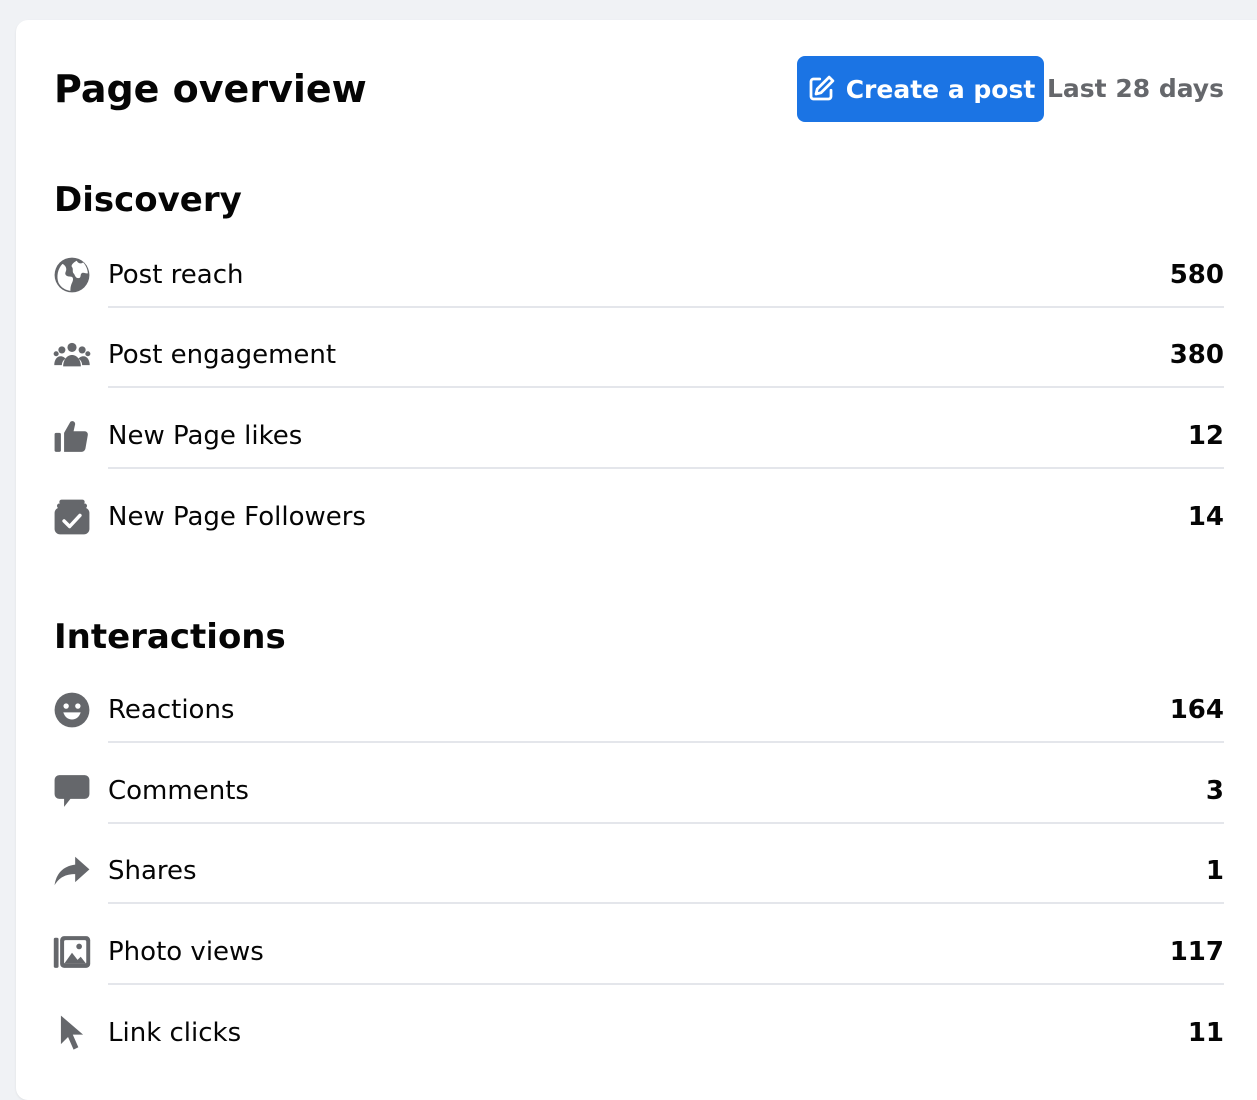 The height and width of the screenshot is (1100, 1257). What do you see at coordinates (205, 436) in the screenshot?
I see `metric-label: New Page likes` at bounding box center [205, 436].